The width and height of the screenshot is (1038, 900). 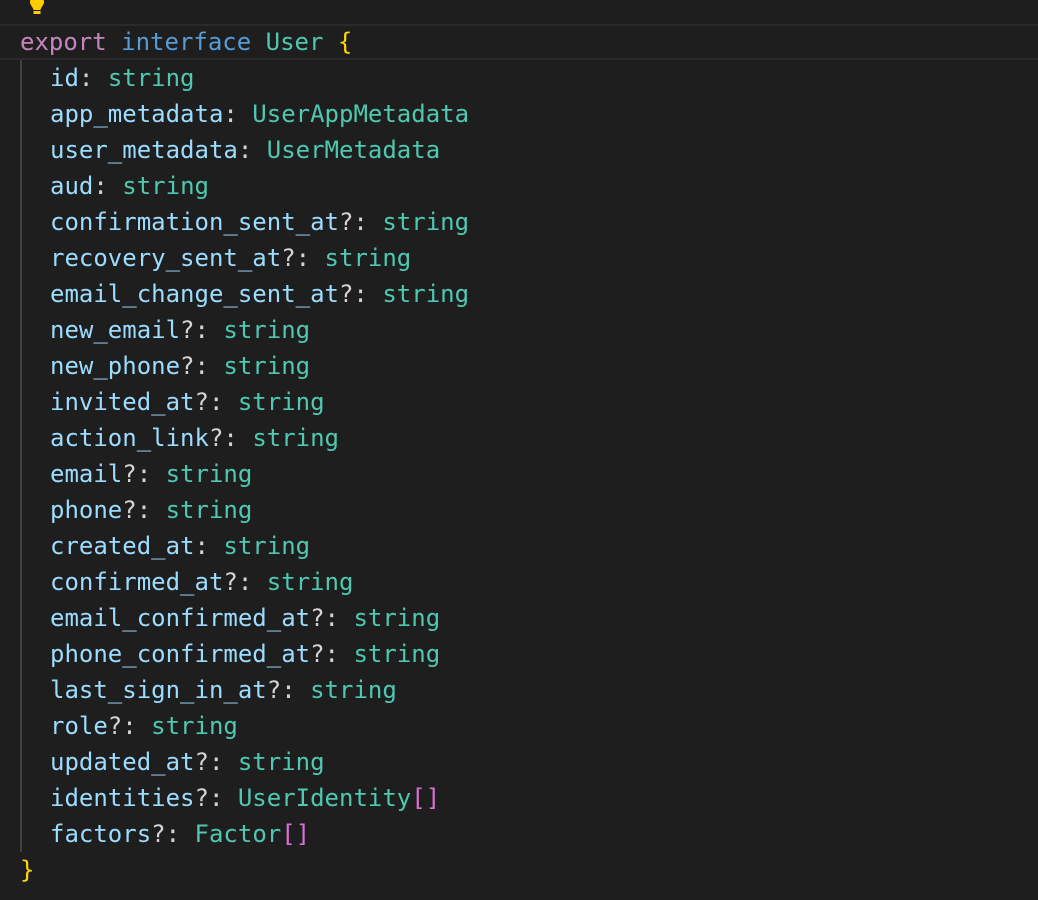 I want to click on field-line: email_change_sent_at?: string, so click(x=234, y=294).